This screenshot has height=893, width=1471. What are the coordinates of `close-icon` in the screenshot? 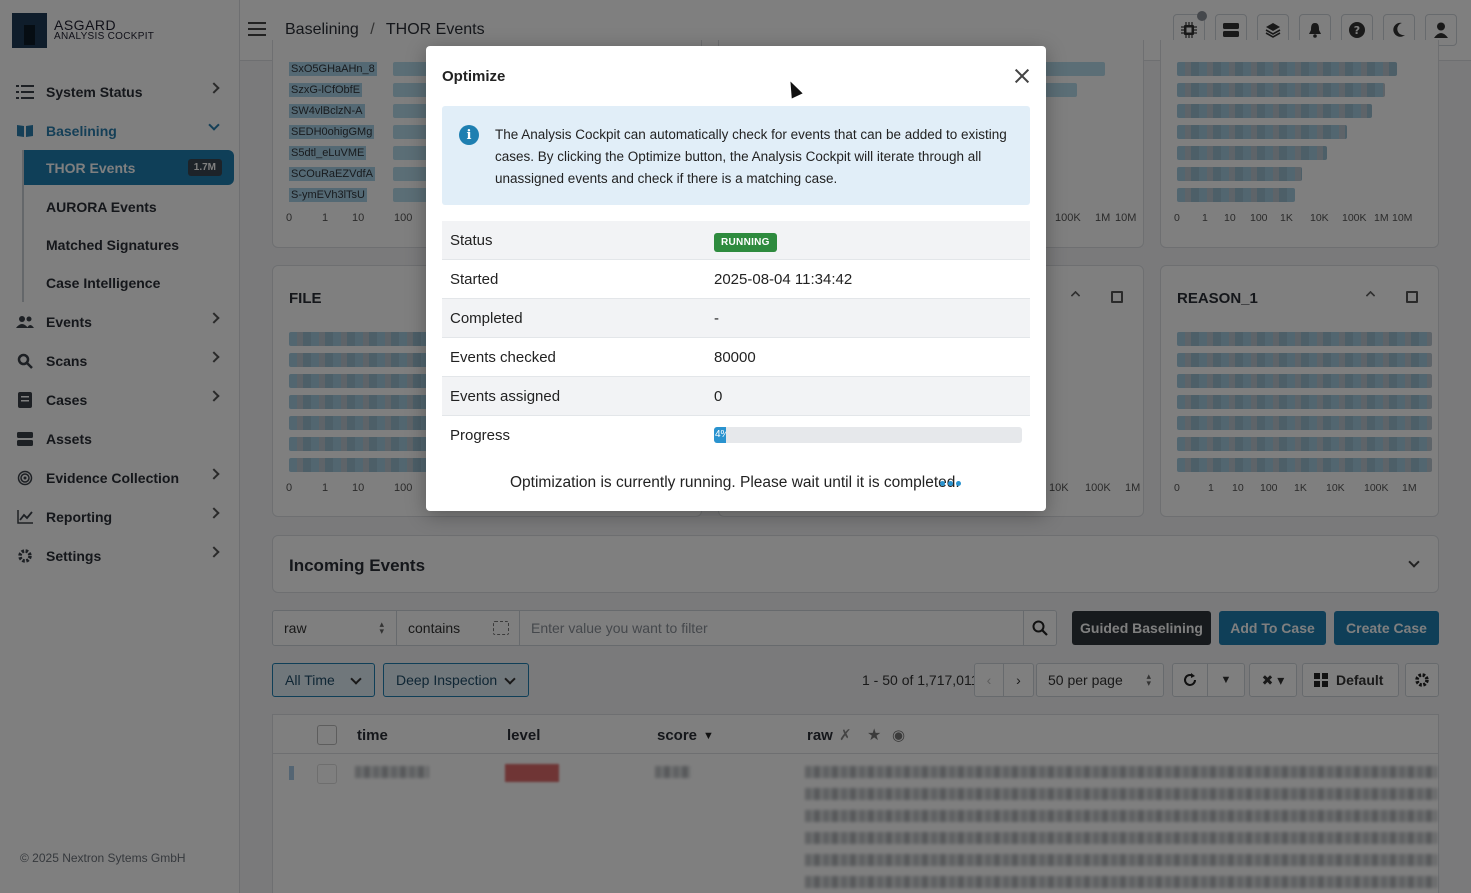 It's located at (1022, 76).